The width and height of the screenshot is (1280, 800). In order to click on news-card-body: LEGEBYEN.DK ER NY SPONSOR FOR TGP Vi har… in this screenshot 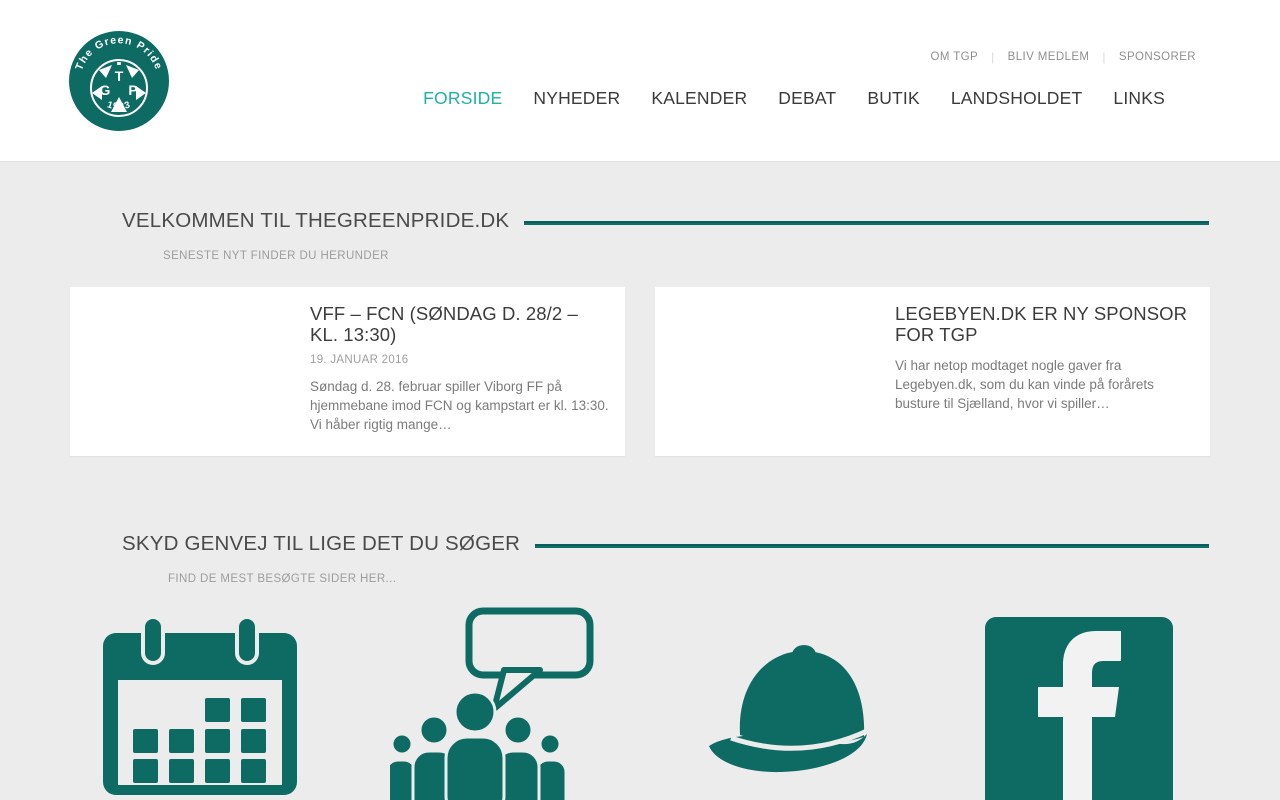, I will do `click(1047, 371)`.